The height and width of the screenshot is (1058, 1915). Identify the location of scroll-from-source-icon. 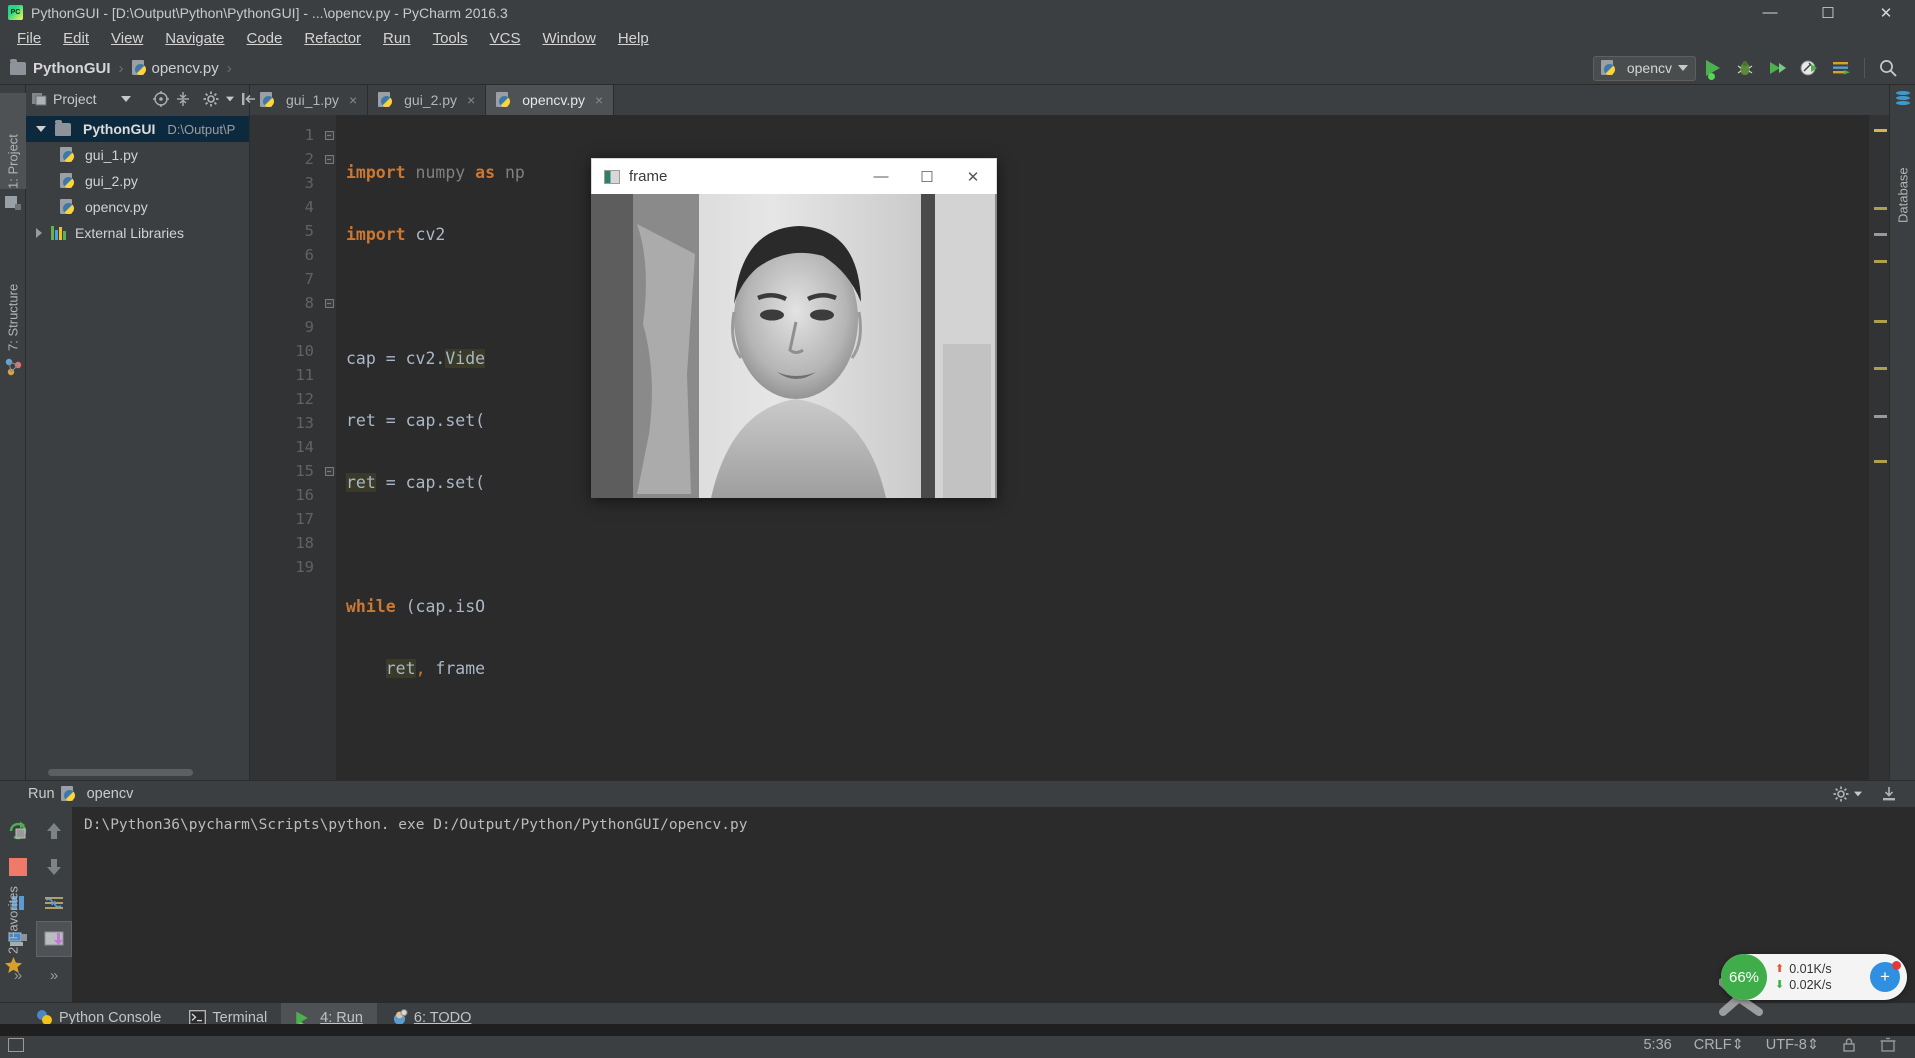
(160, 99).